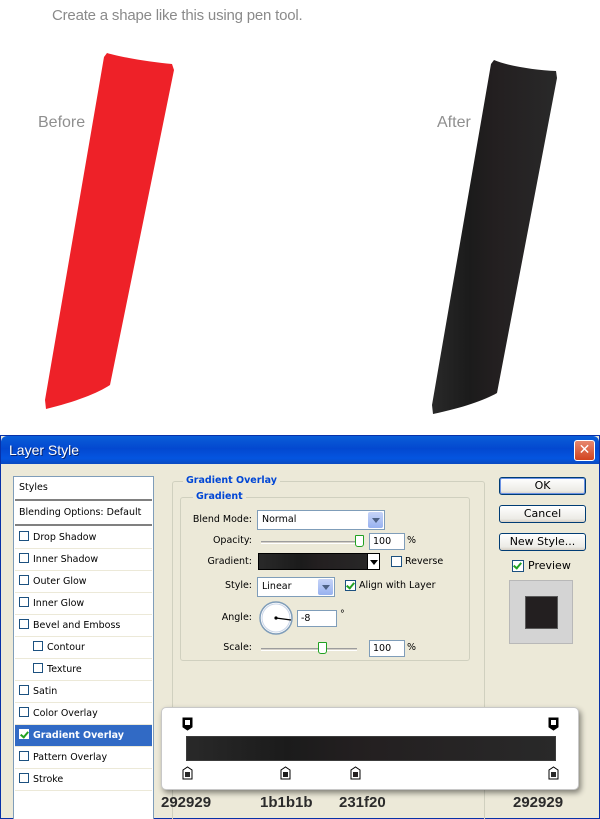  I want to click on ok-button: OK, so click(542, 486).